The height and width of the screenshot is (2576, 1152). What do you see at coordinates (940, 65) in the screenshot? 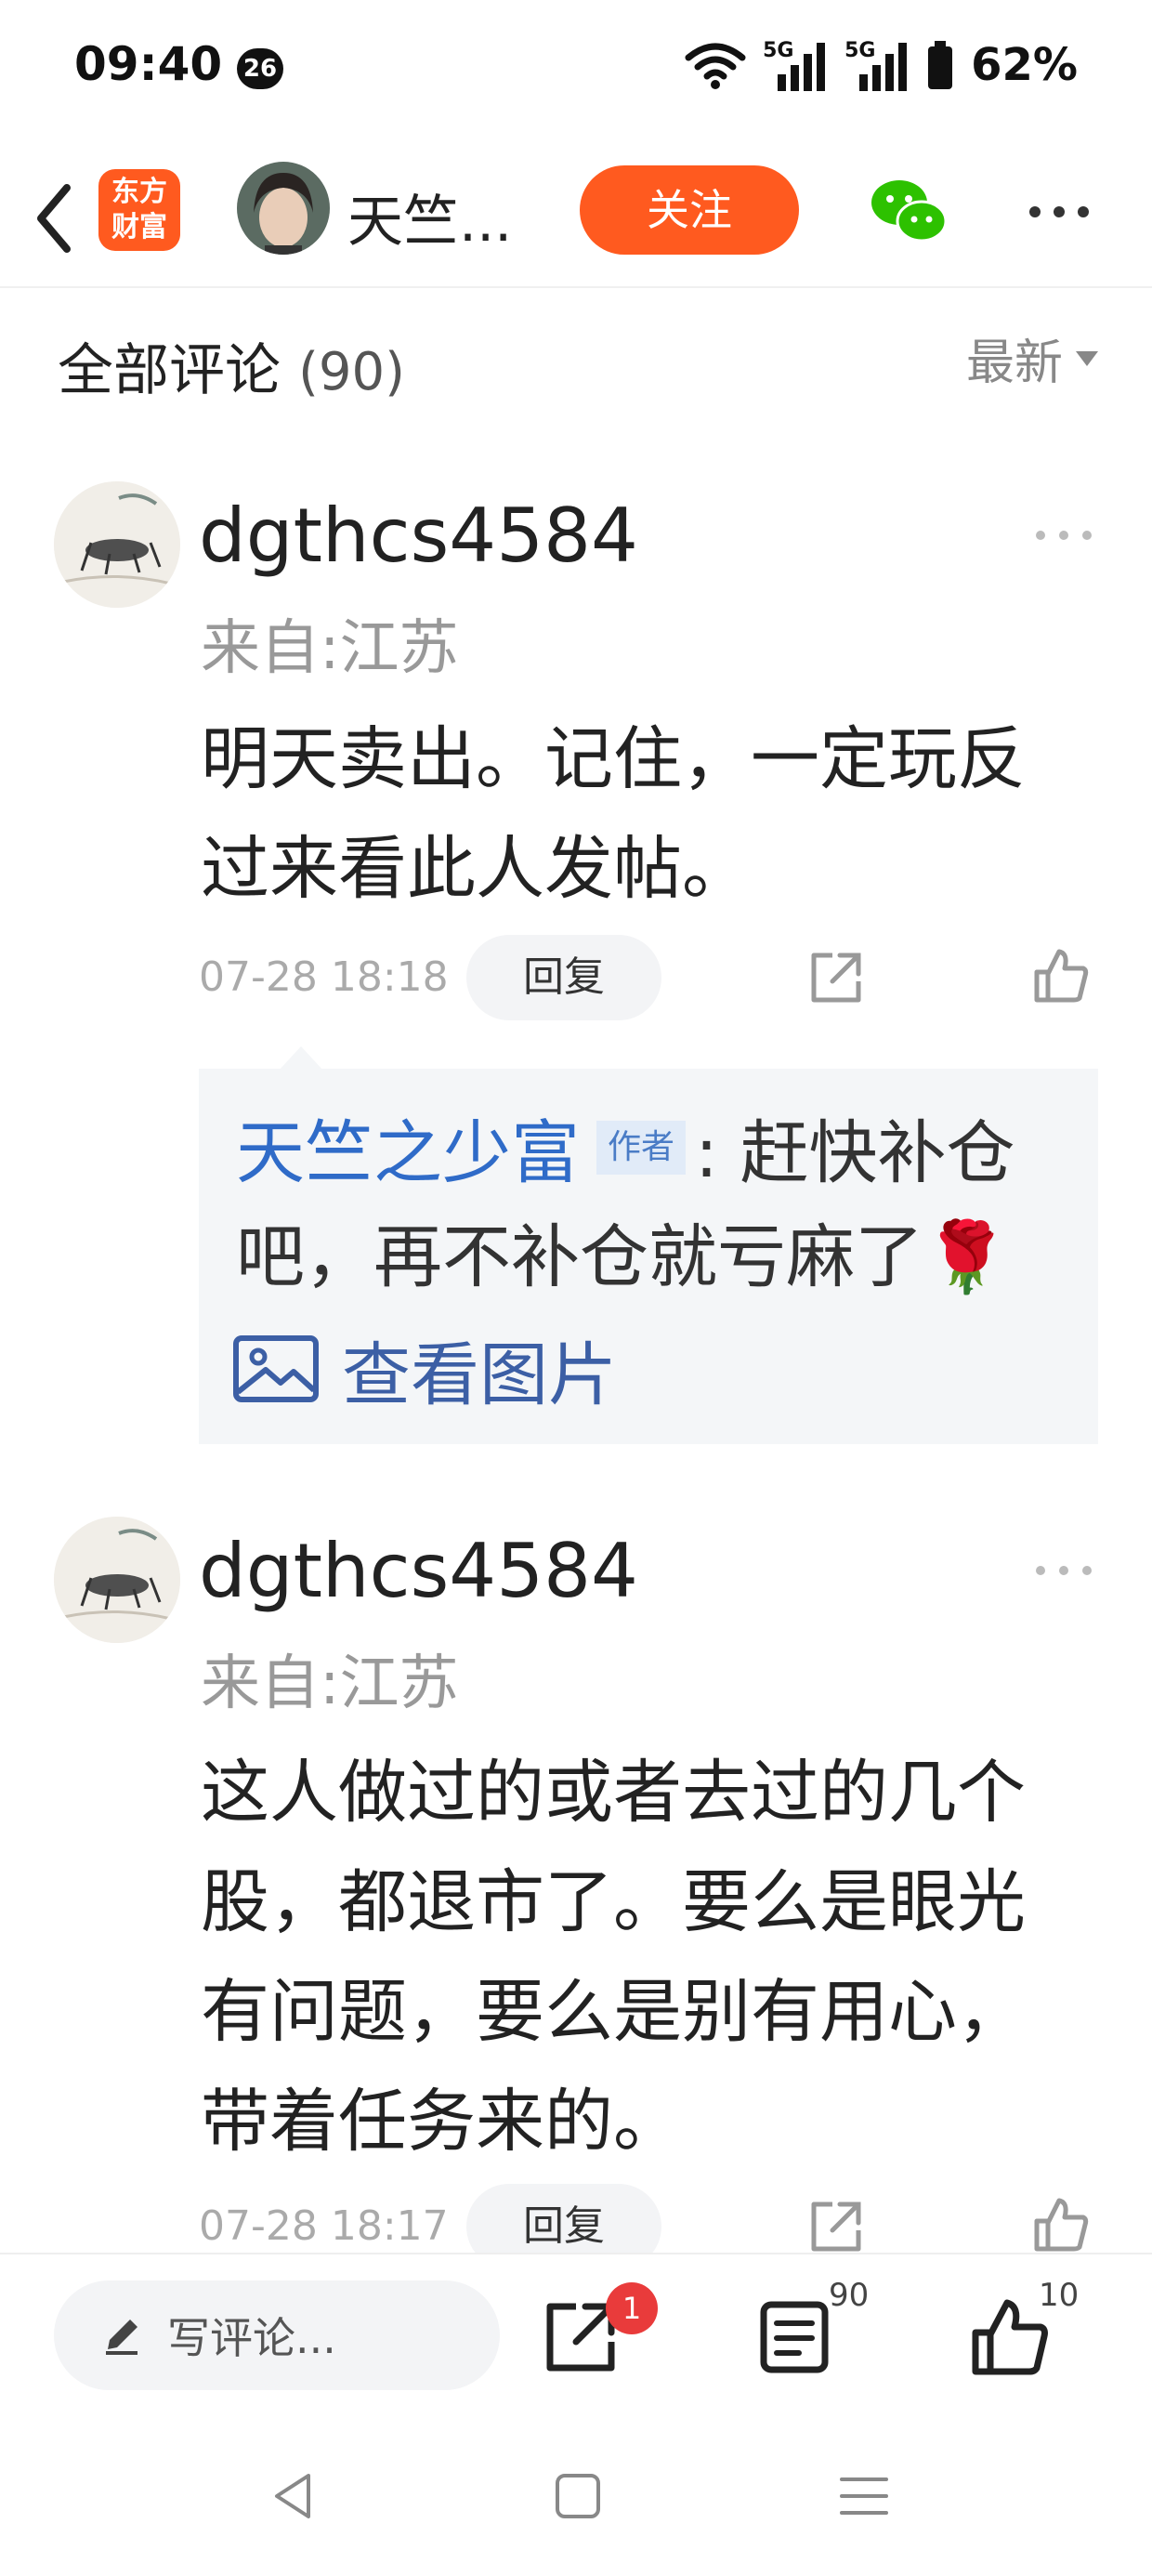
I see `battery-icon` at bounding box center [940, 65].